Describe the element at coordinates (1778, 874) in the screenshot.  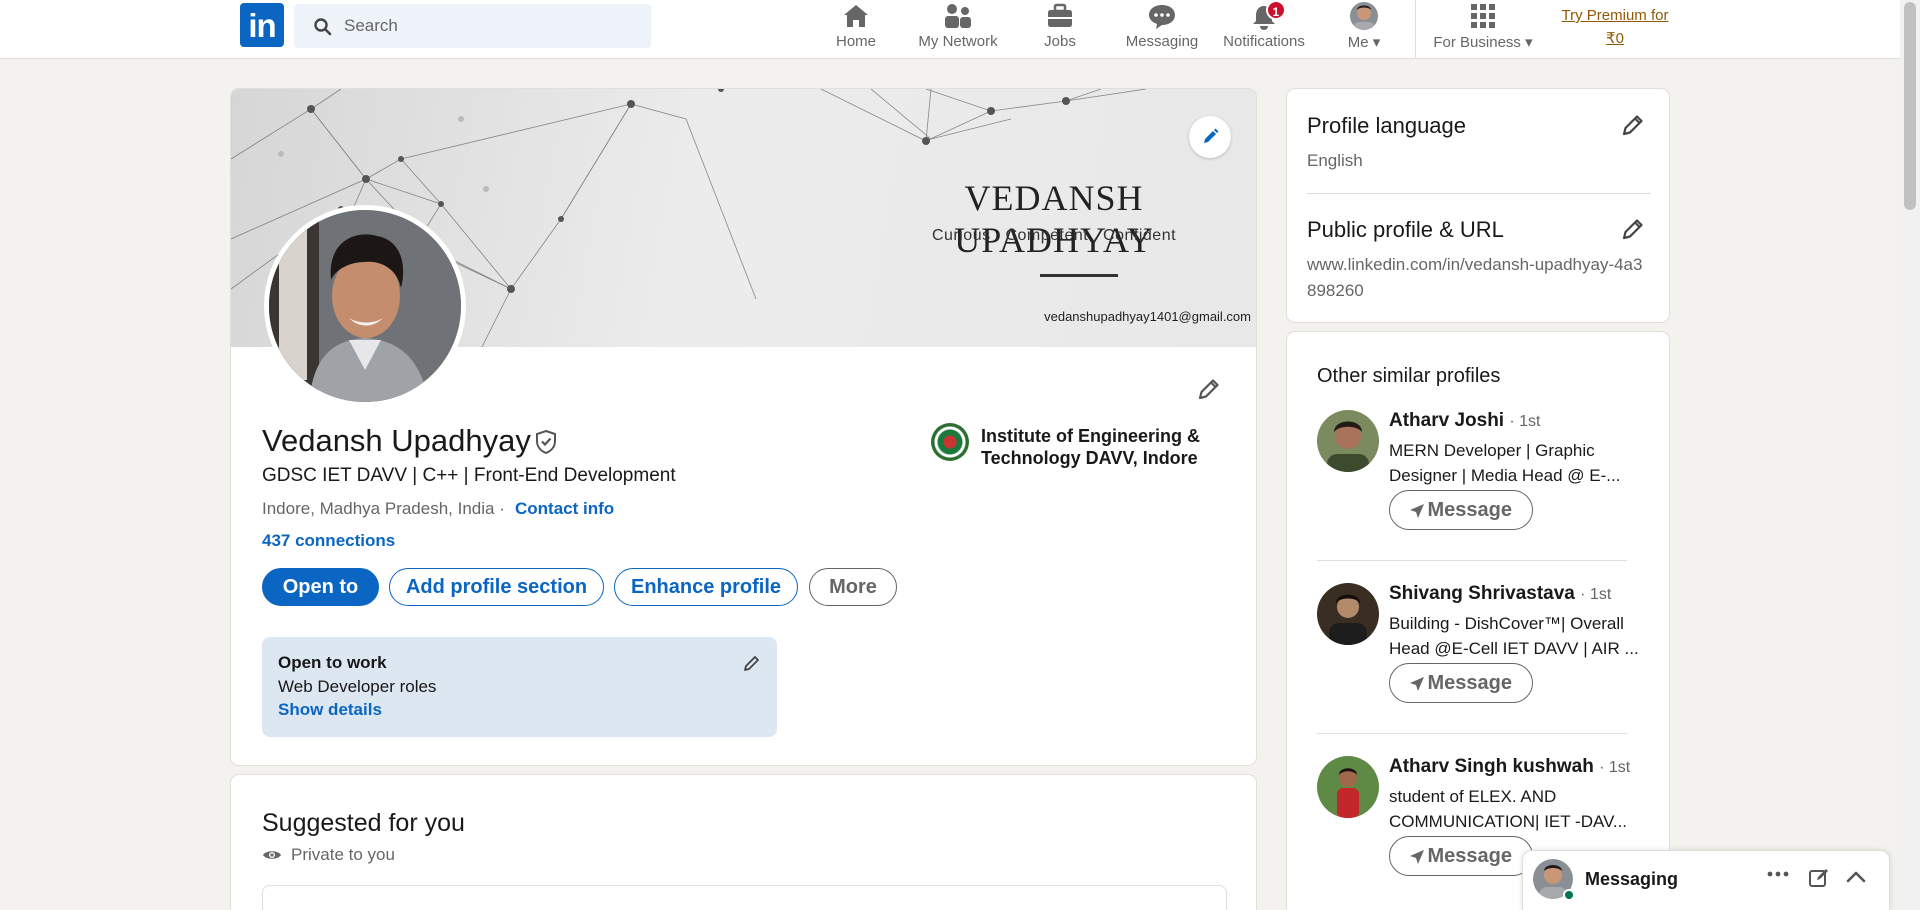
I see `more-options-icon` at that location.